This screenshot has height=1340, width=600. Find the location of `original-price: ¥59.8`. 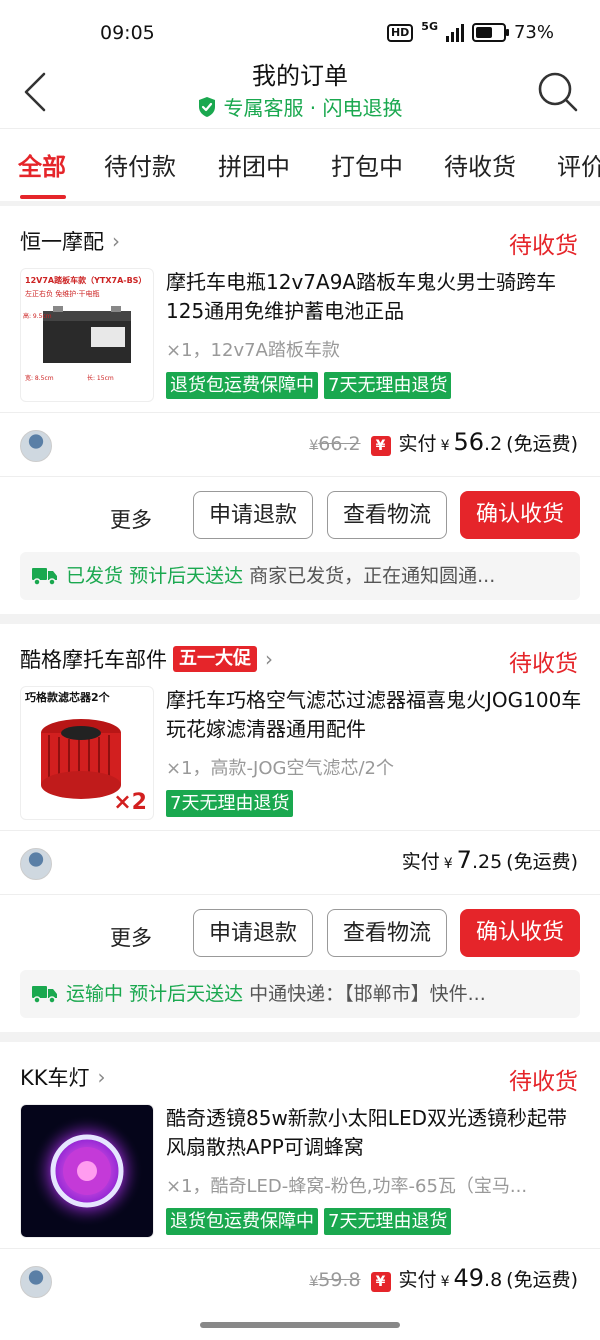

original-price: ¥59.8 is located at coordinates (335, 1280).